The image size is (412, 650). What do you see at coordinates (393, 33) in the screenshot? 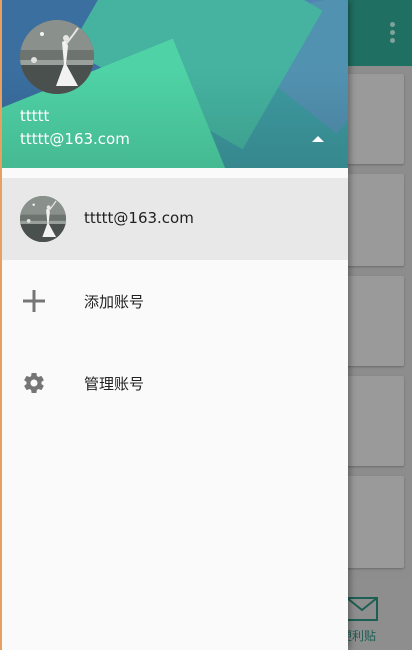
I see `more-vert-icon` at bounding box center [393, 33].